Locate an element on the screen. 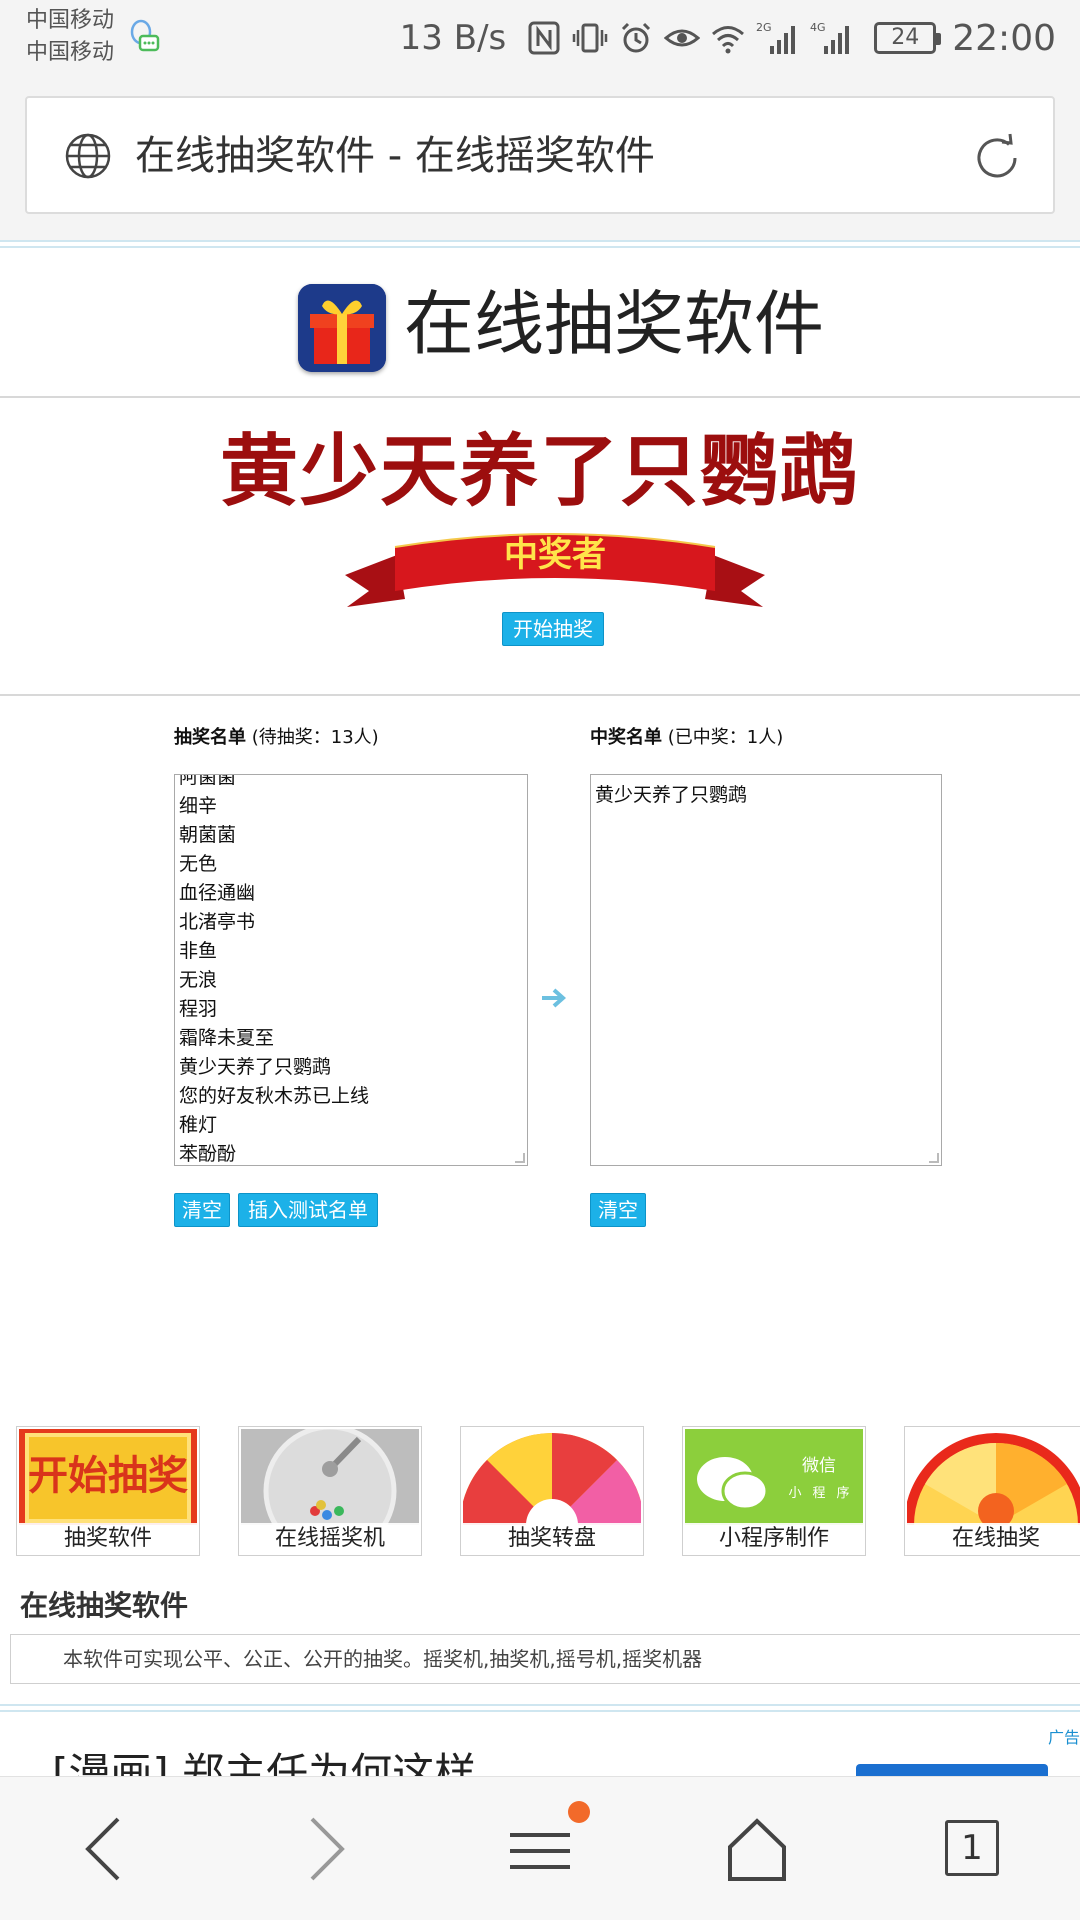 This screenshot has height=1920, width=1080. svg-text: 2G is located at coordinates (764, 27).